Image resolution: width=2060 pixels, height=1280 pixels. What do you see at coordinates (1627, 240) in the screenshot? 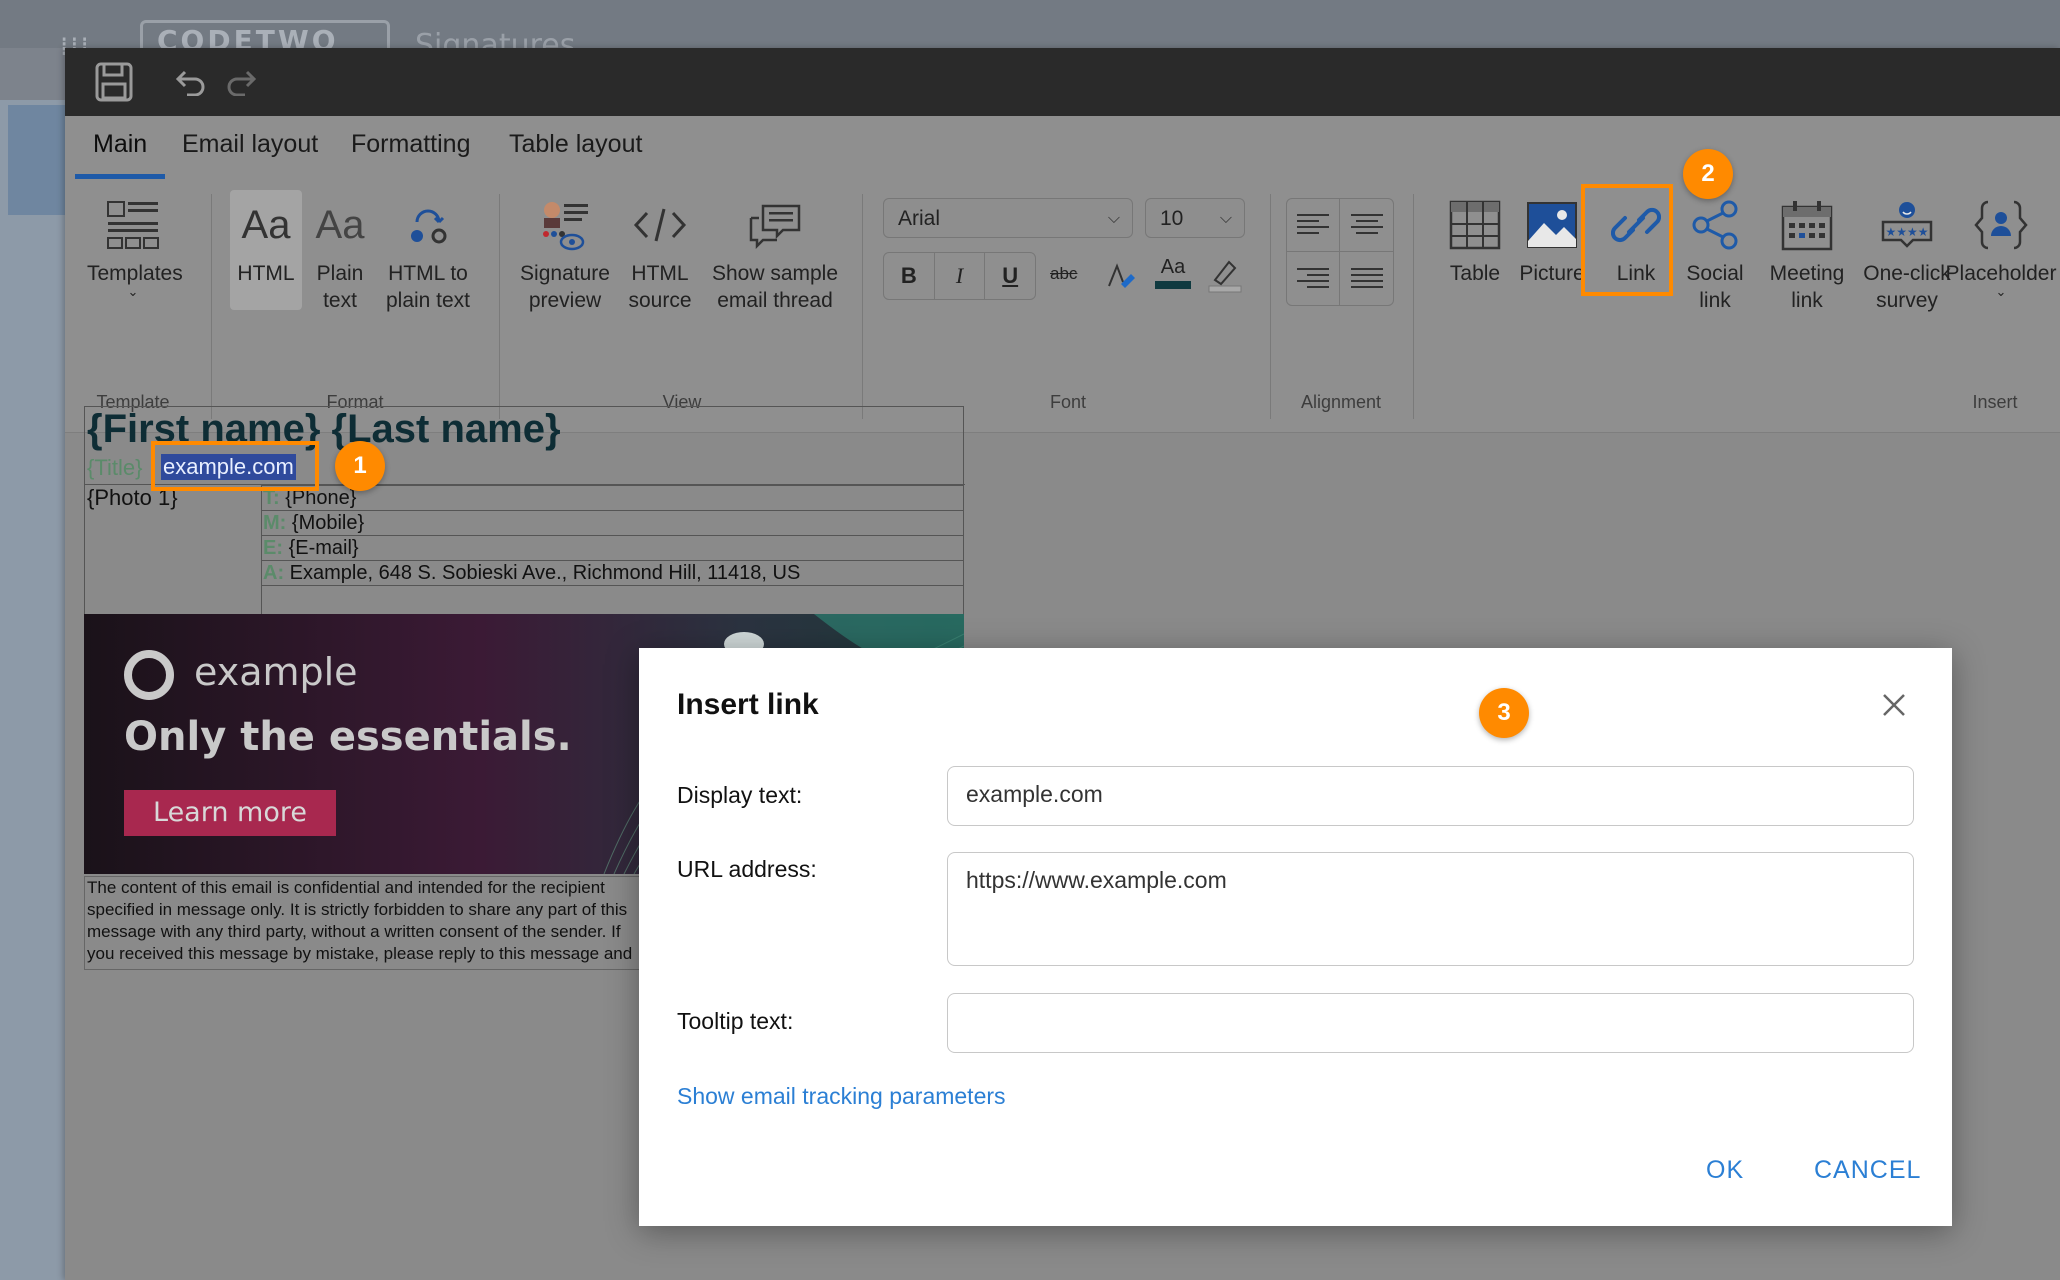
I see `callout-link-highlight` at bounding box center [1627, 240].